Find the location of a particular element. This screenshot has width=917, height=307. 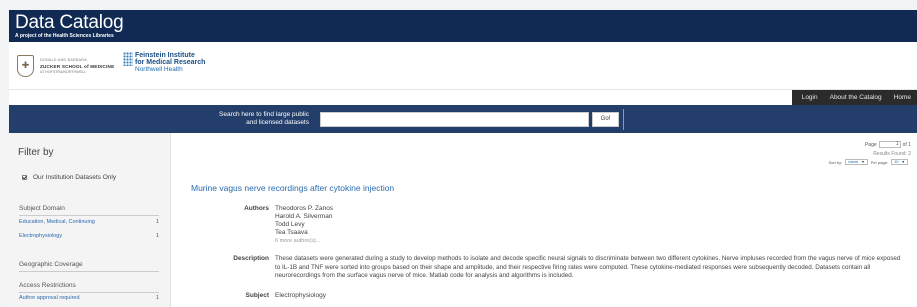

geographic-coverage-heading: Geographic Coverage is located at coordinates (89, 266).